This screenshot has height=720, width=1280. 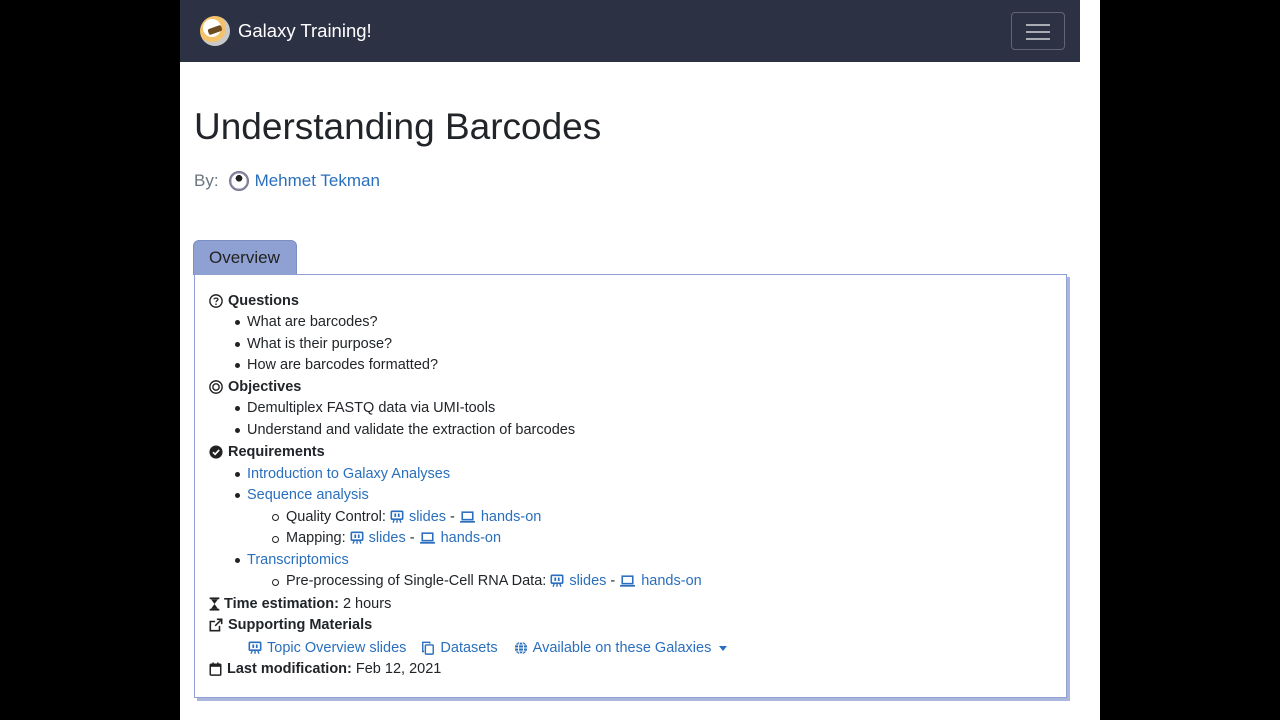 I want to click on preprocessing-label: Pre-processing of Single-Cell RNA Data:, so click(x=416, y=581).